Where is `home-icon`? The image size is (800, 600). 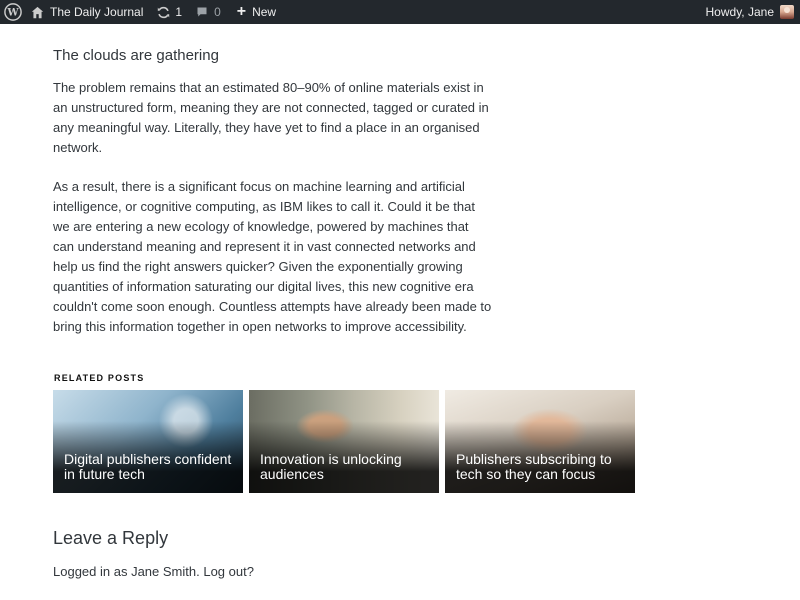 home-icon is located at coordinates (37, 12).